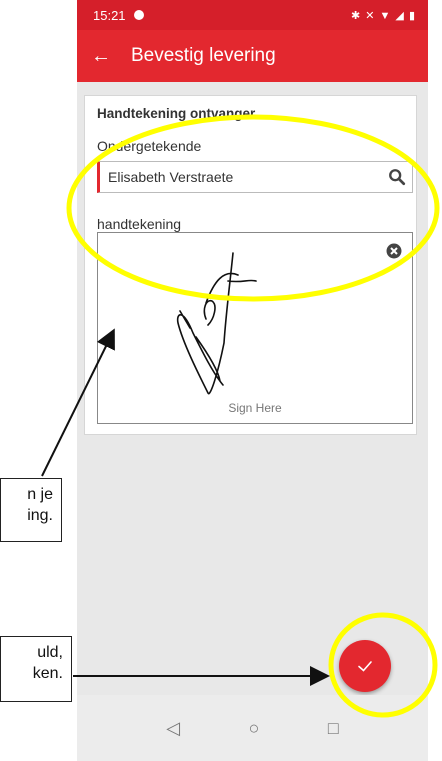  What do you see at coordinates (173, 728) in the screenshot?
I see `nav-back-icon: ◁` at bounding box center [173, 728].